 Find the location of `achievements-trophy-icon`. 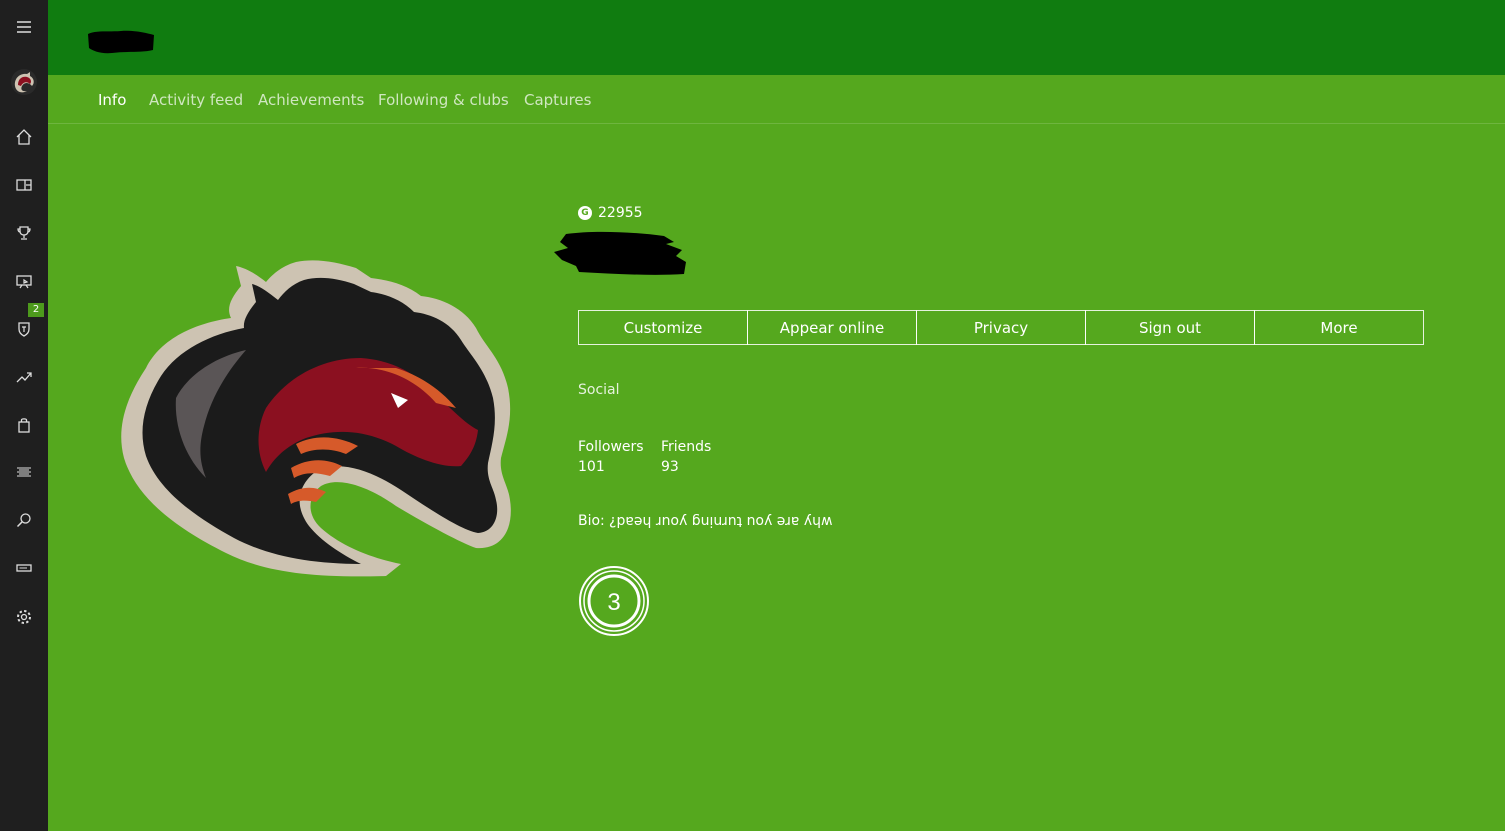

achievements-trophy-icon is located at coordinates (24, 233).